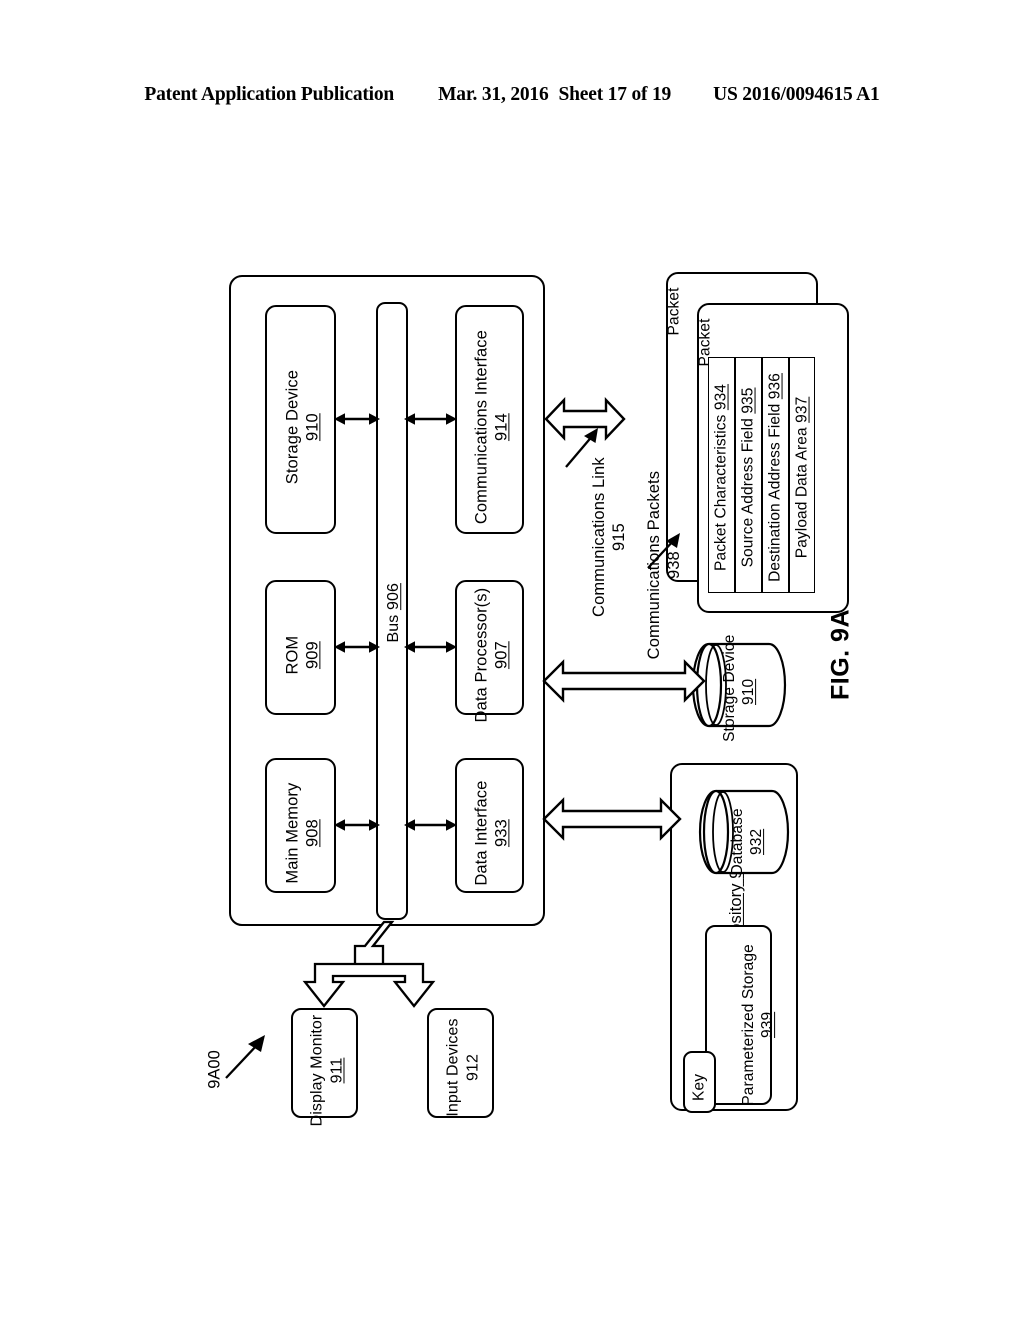  I want to click on block-main-memory-908: Main Memory 908, so click(300, 825).